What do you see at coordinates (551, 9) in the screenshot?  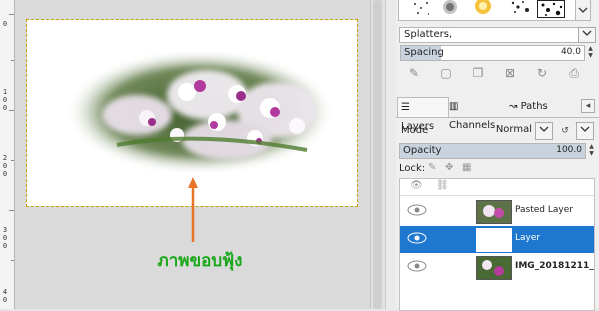 I see `brush-splatter-selected-icon` at bounding box center [551, 9].